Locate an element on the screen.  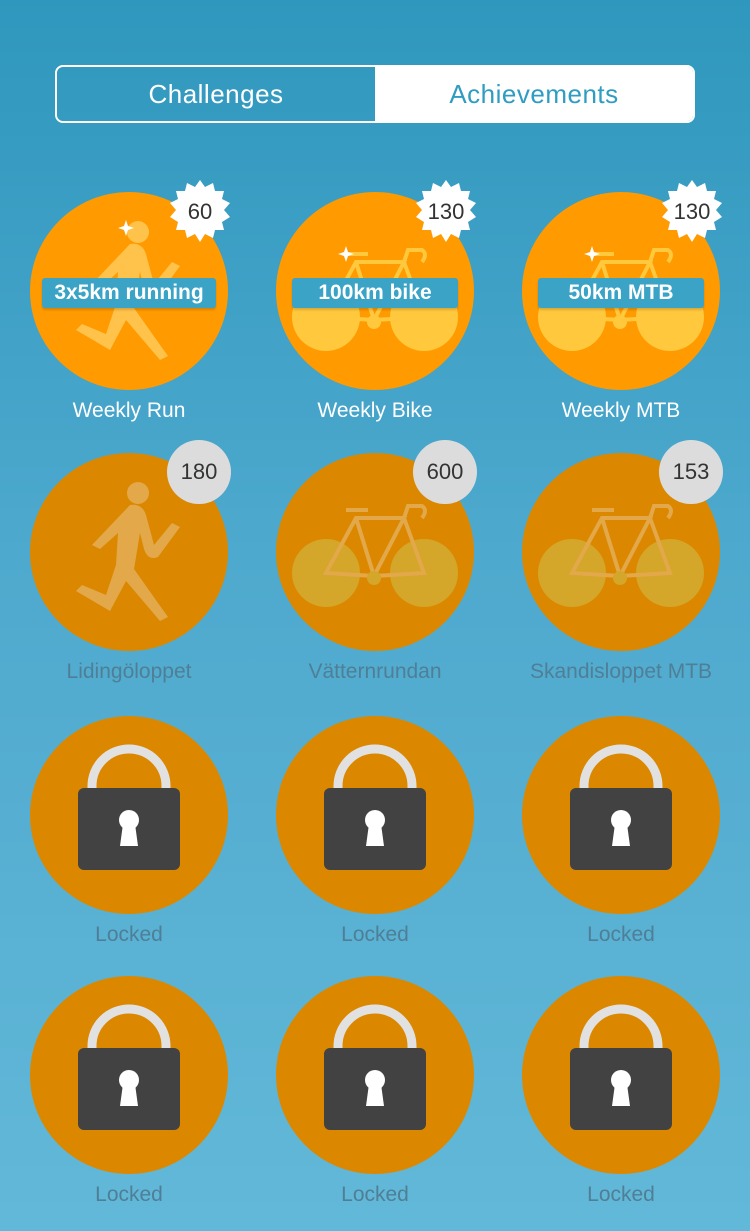
points-value: 153 is located at coordinates (691, 471).